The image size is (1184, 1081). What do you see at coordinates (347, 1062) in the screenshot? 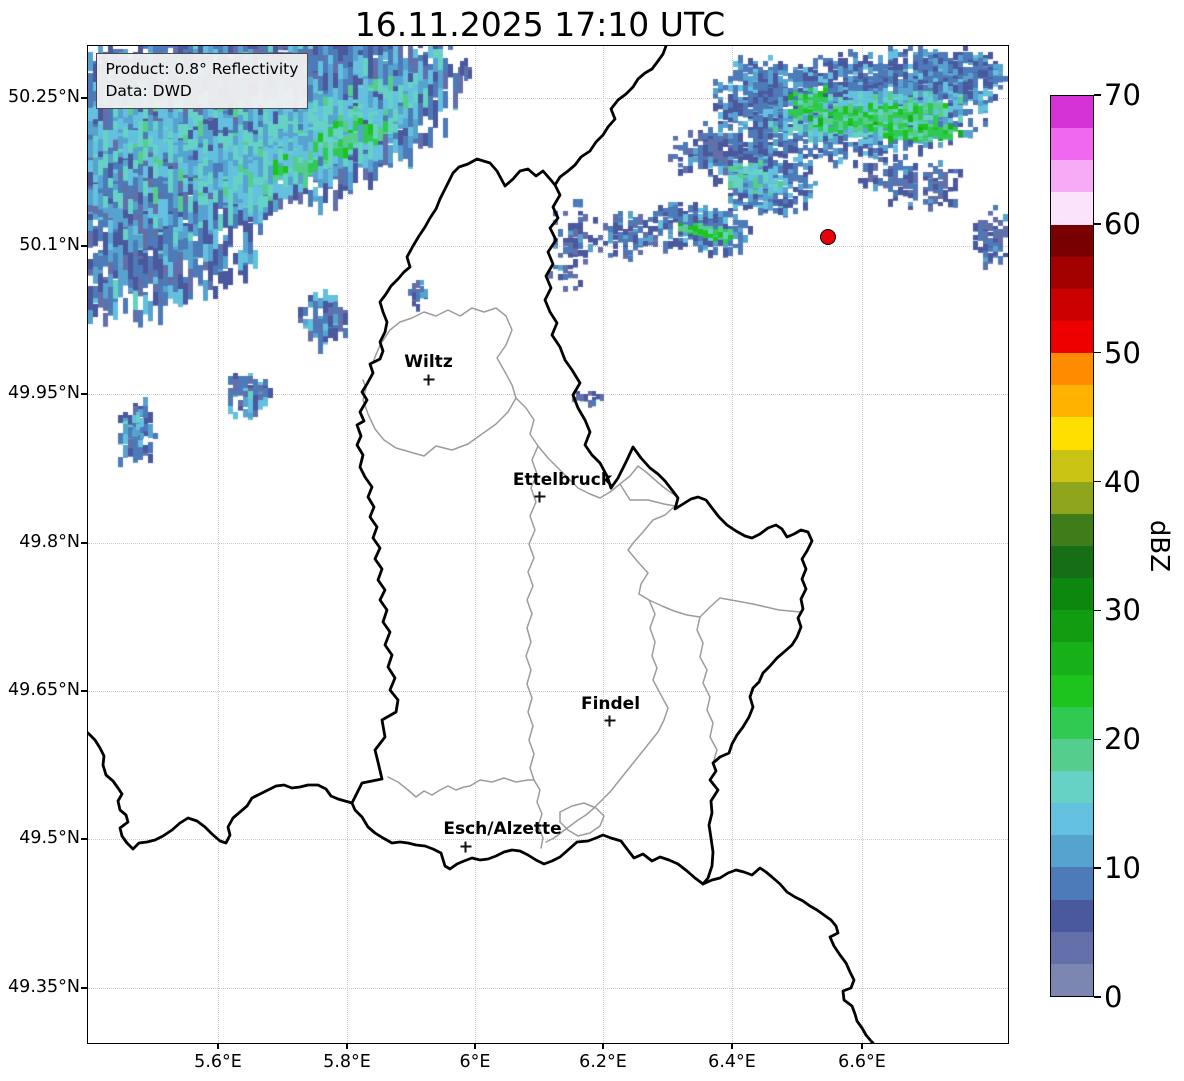
I see `x-tick-label: 5.8°E` at bounding box center [347, 1062].